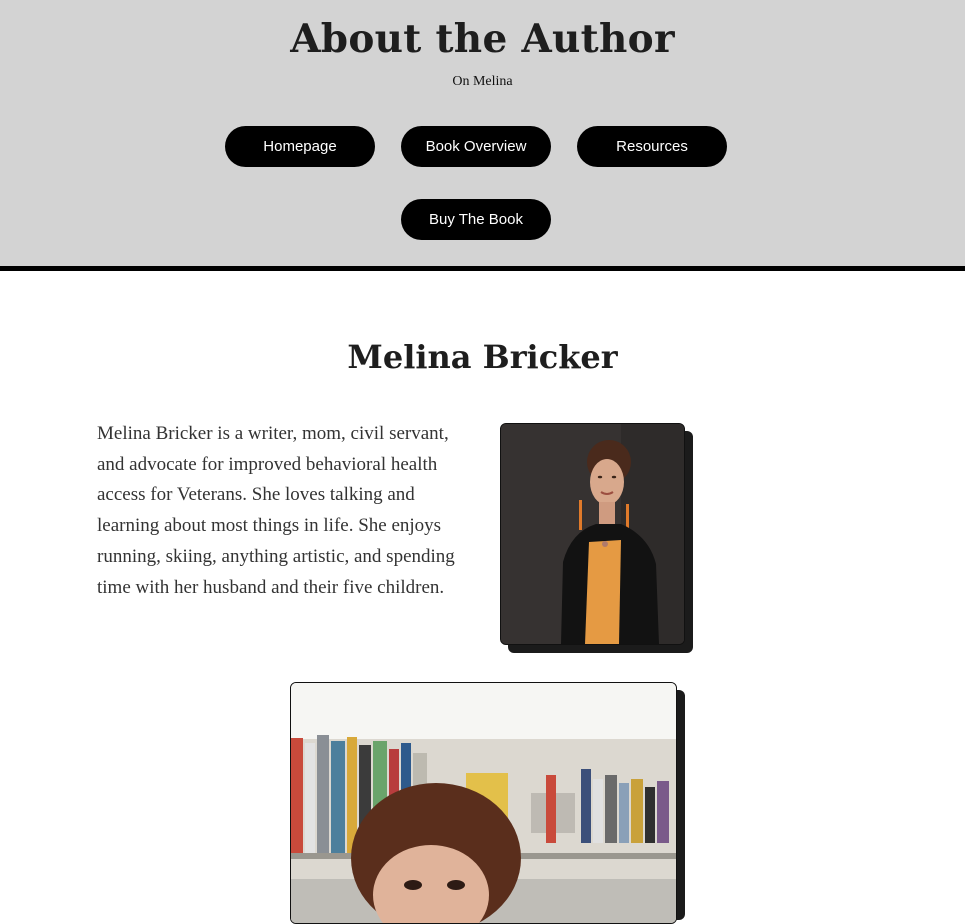 This screenshot has width=965, height=924. I want to click on nav-buy-the-book-button: Buy The Book, so click(476, 219).